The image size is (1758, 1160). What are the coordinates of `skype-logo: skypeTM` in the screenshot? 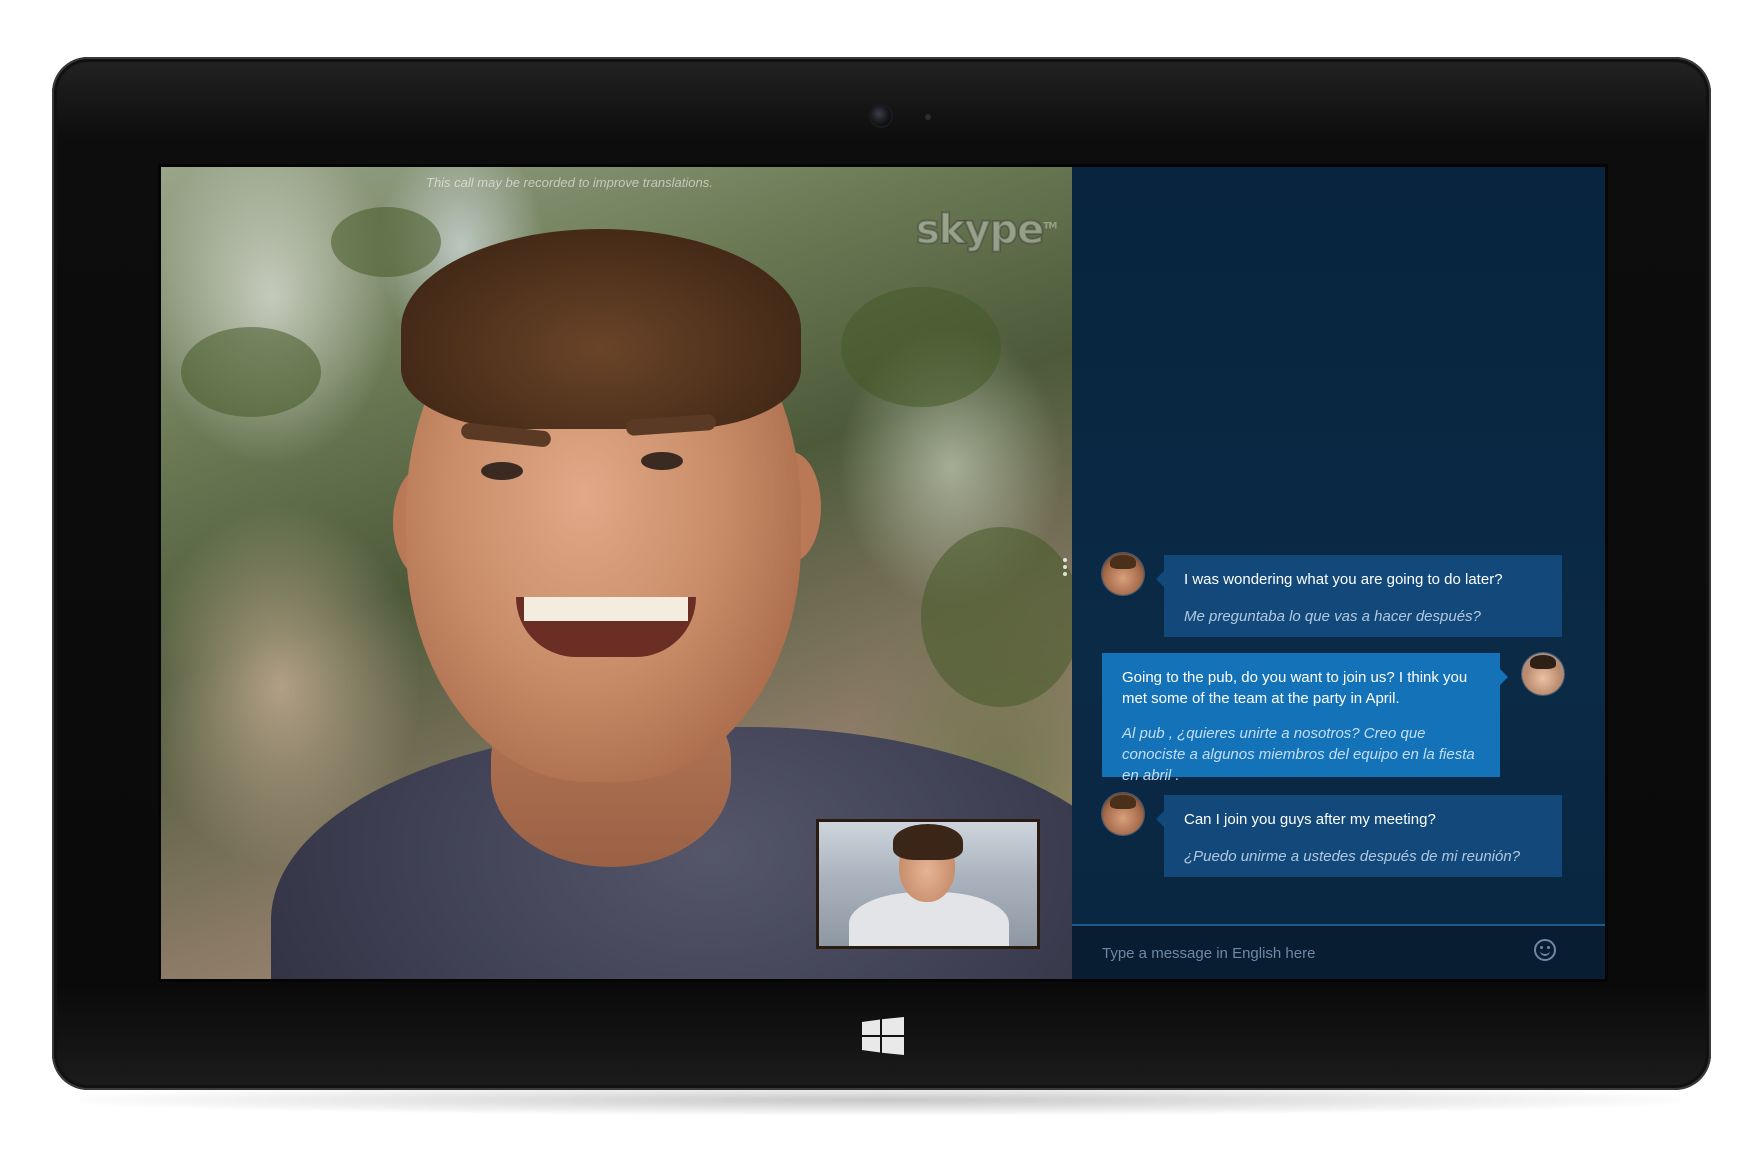 It's located at (986, 230).